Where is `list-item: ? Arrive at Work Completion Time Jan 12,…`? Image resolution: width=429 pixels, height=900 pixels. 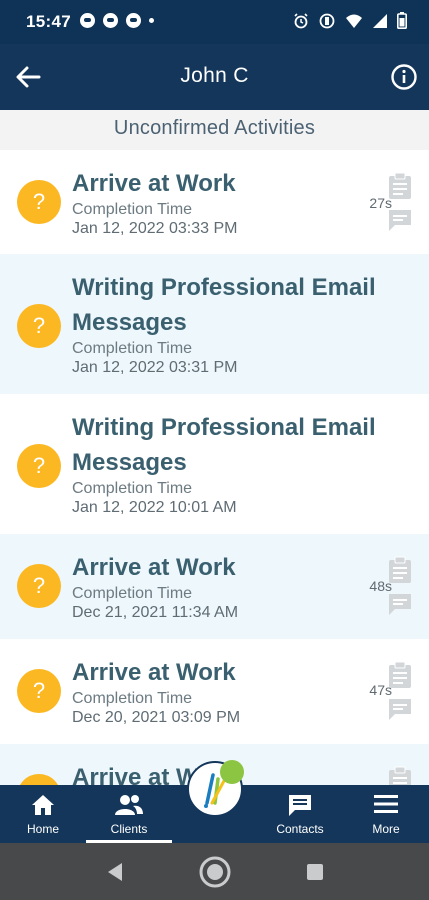
list-item: ? Arrive at Work Completion Time Jan 12,… is located at coordinates (214, 202).